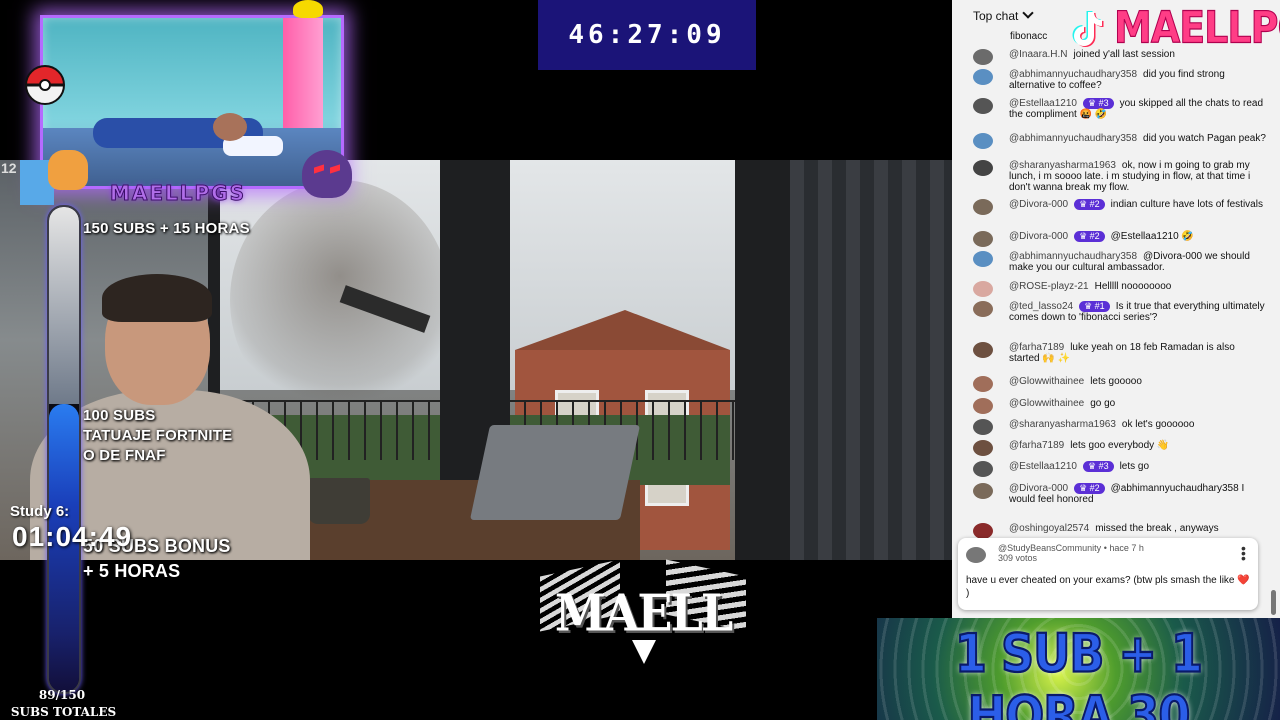  I want to click on chat-scrollbar, so click(1273, 602).